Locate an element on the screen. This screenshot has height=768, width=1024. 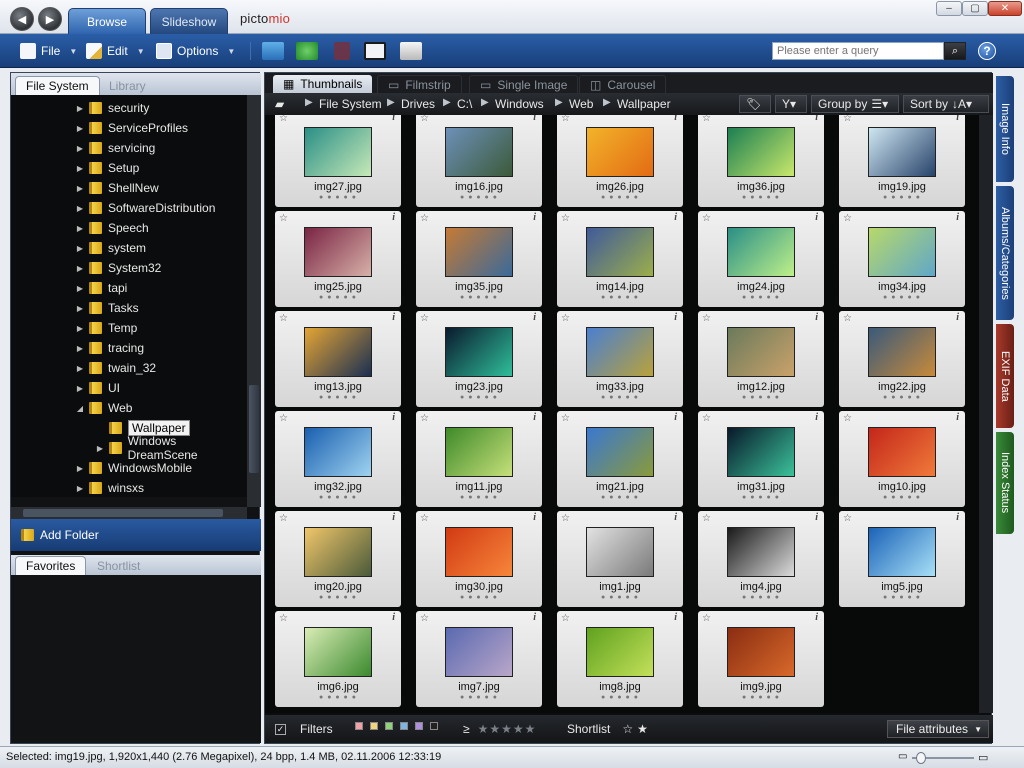
tree-item: ▶ security is located at coordinates (112, 108).